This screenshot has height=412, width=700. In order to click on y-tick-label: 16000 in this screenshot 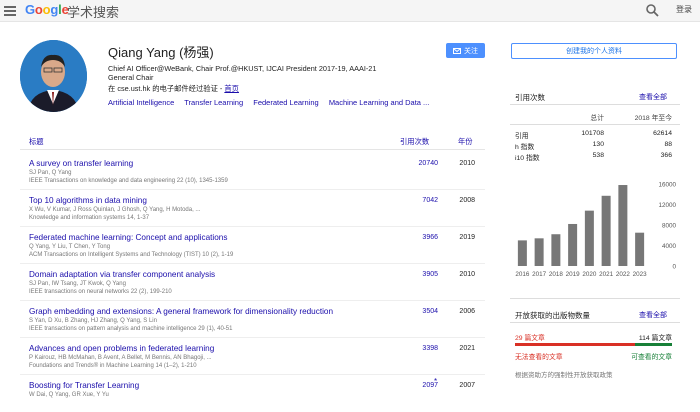, I will do `click(667, 185)`.